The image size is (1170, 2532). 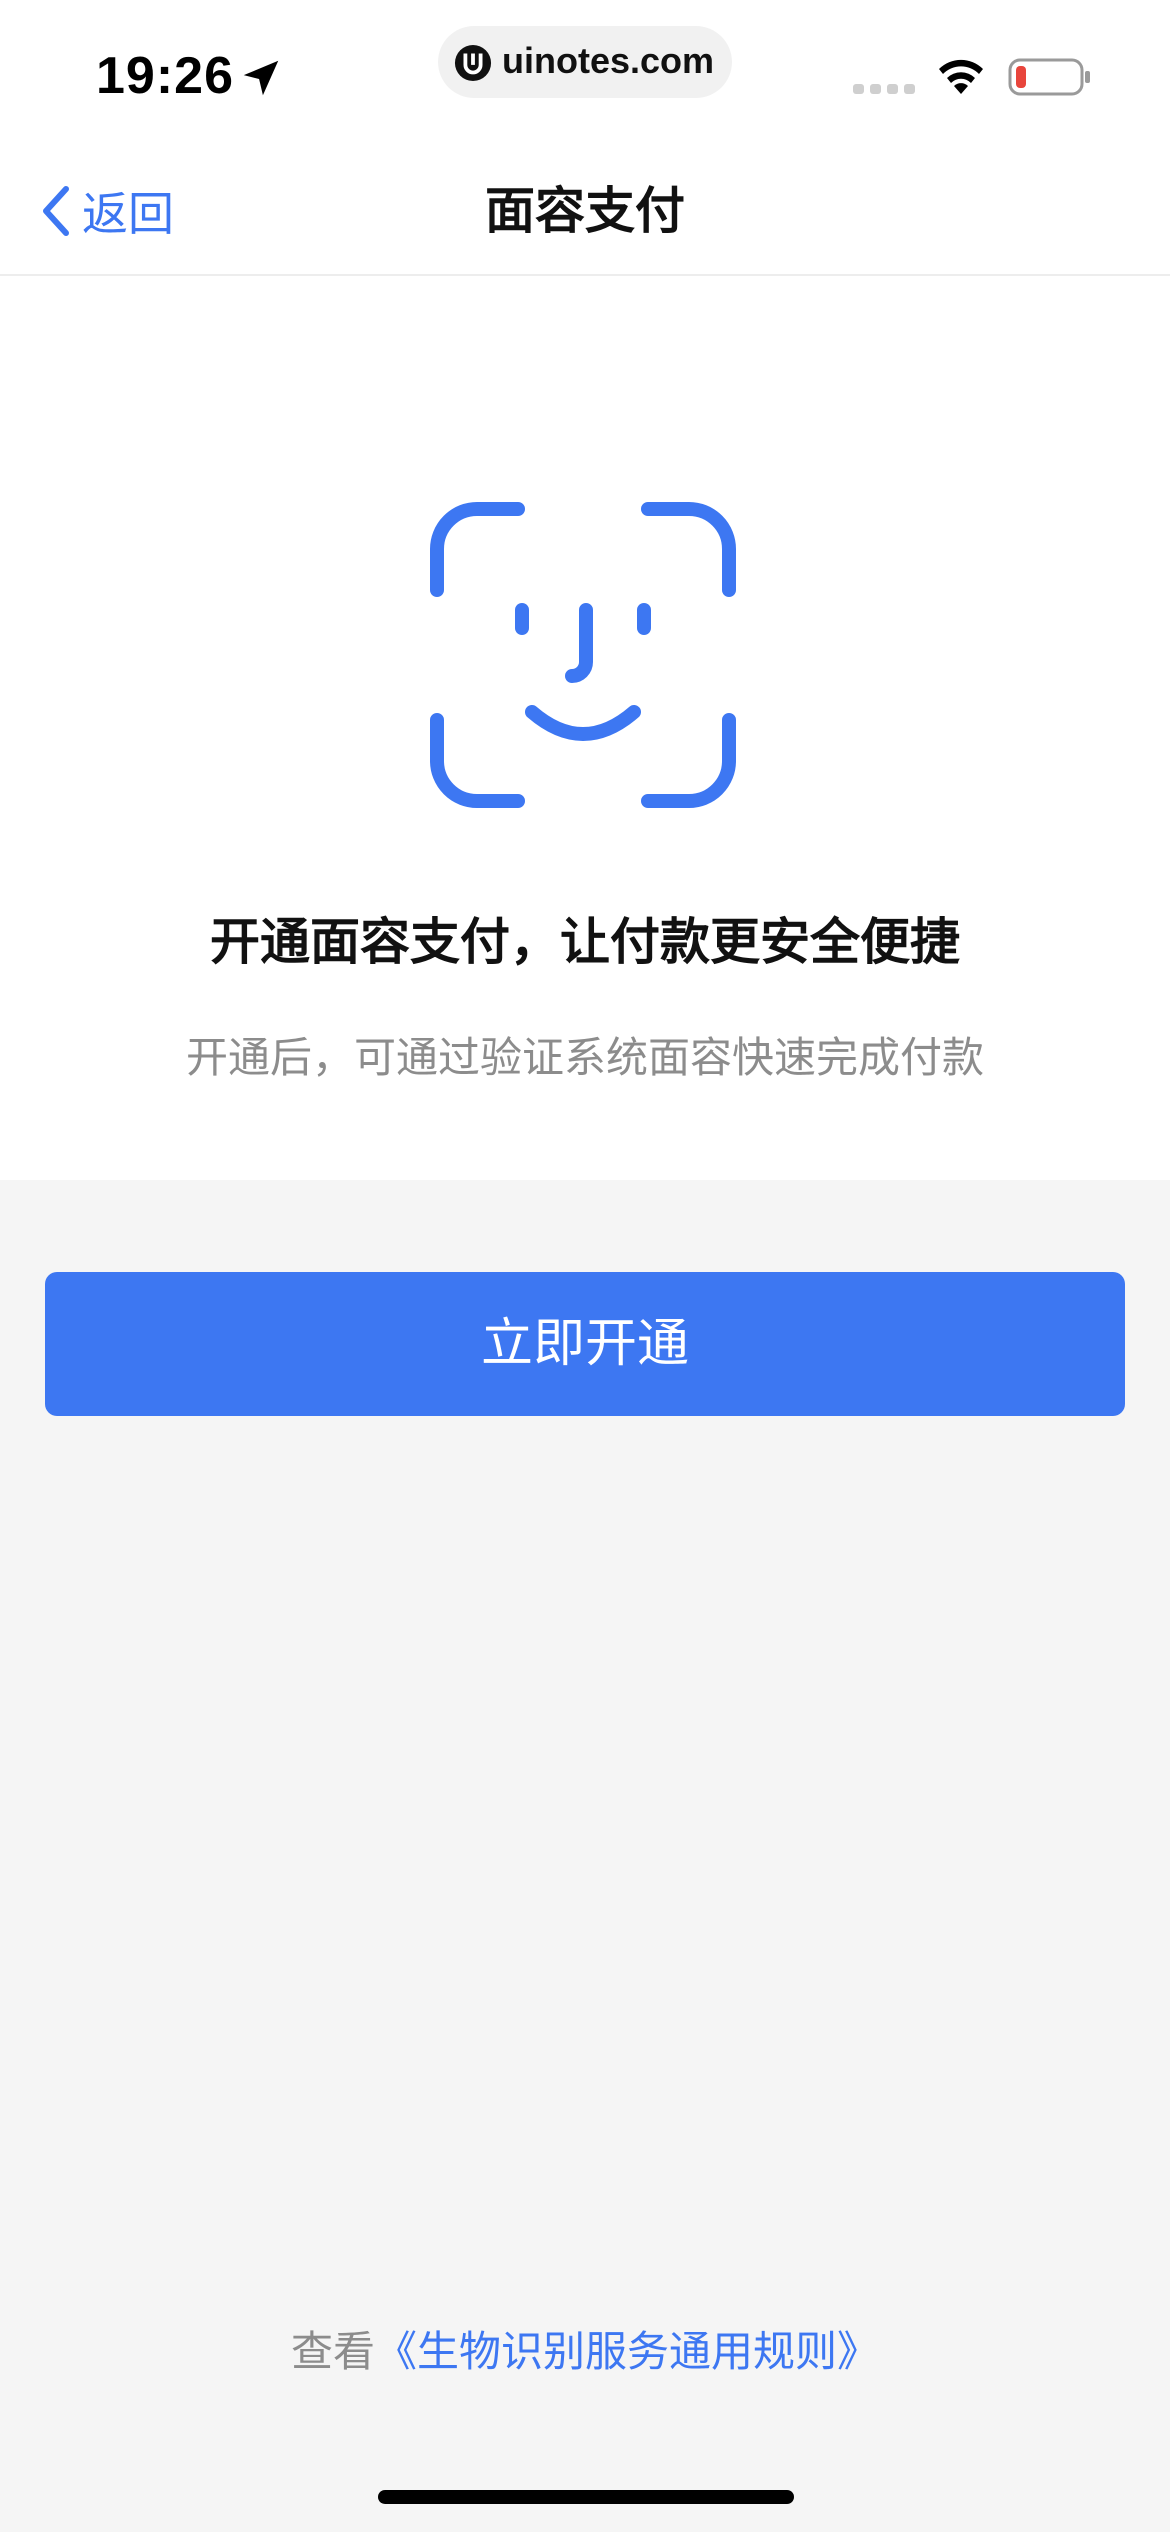 I want to click on enable-now-button: 立即开通, so click(x=585, y=1344).